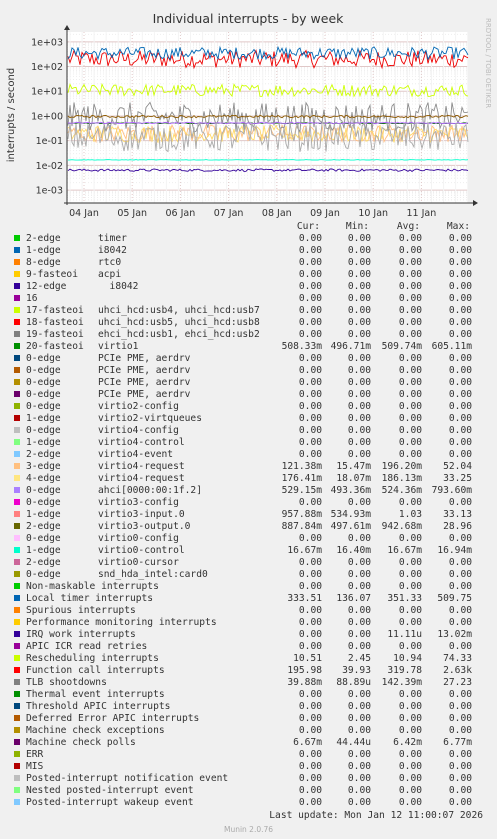 Image resolution: width=497 pixels, height=839 pixels. I want to click on legend-name: TLB shootdowns, so click(66, 682).